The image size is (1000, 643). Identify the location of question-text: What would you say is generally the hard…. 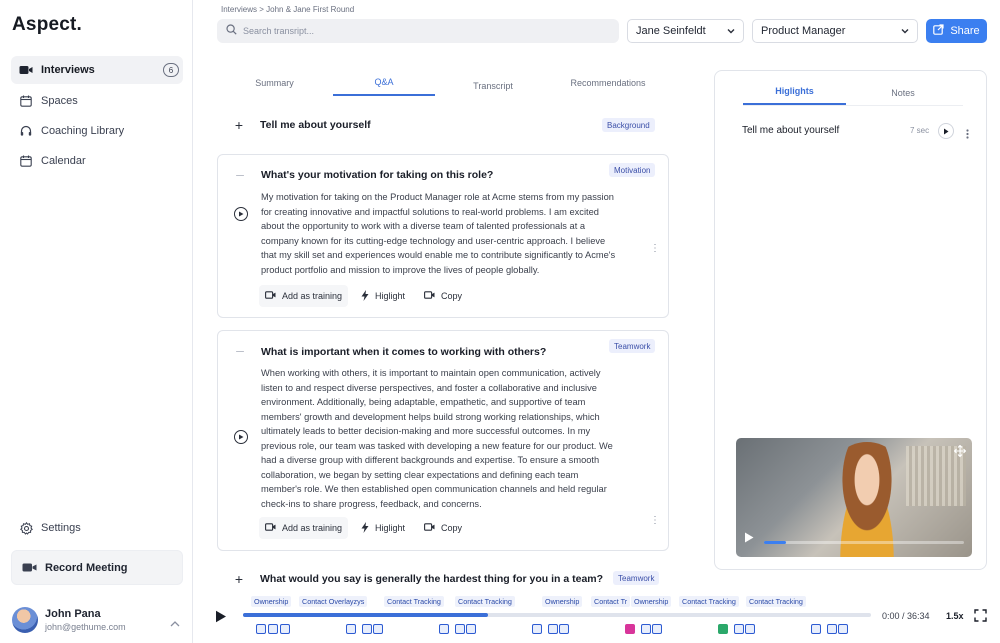
(432, 579).